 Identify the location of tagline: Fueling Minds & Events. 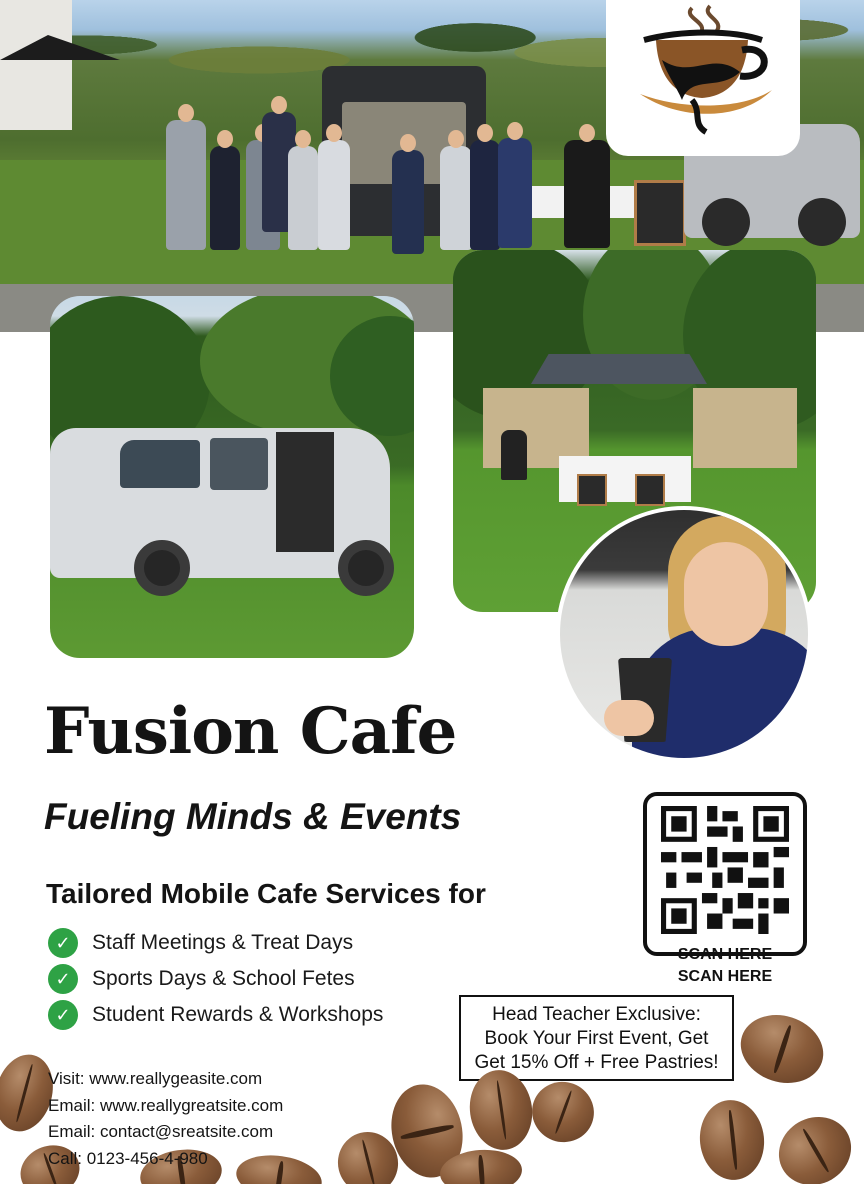
(253, 816).